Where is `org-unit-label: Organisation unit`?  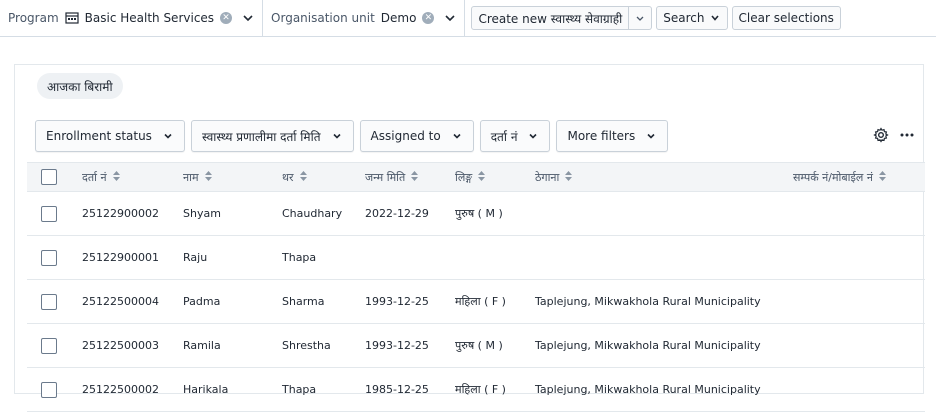
org-unit-label: Organisation unit is located at coordinates (323, 18).